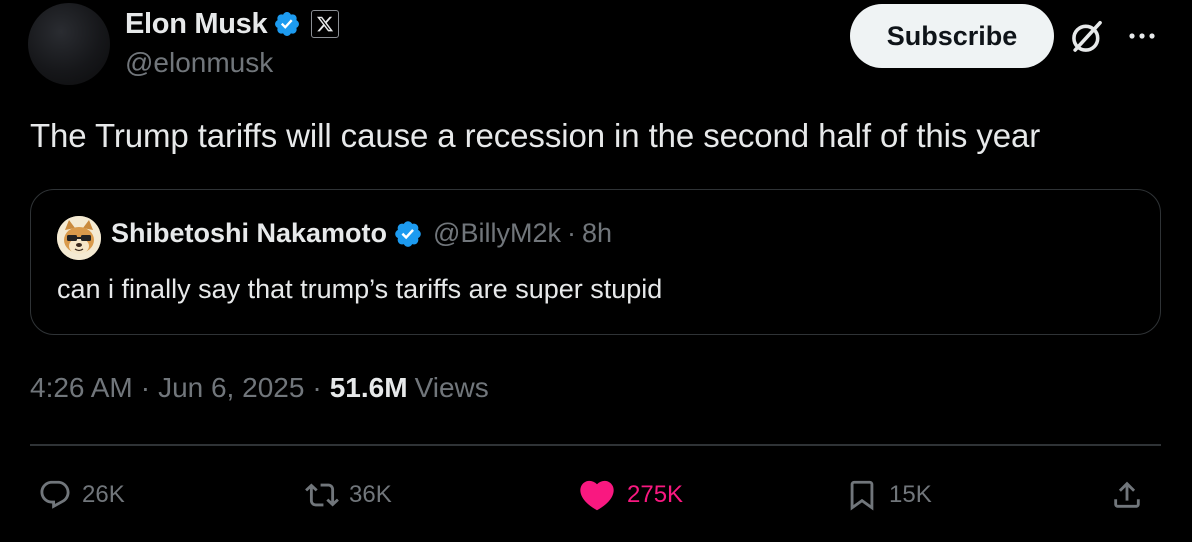  I want to click on verified-badge-icon, so click(287, 24).